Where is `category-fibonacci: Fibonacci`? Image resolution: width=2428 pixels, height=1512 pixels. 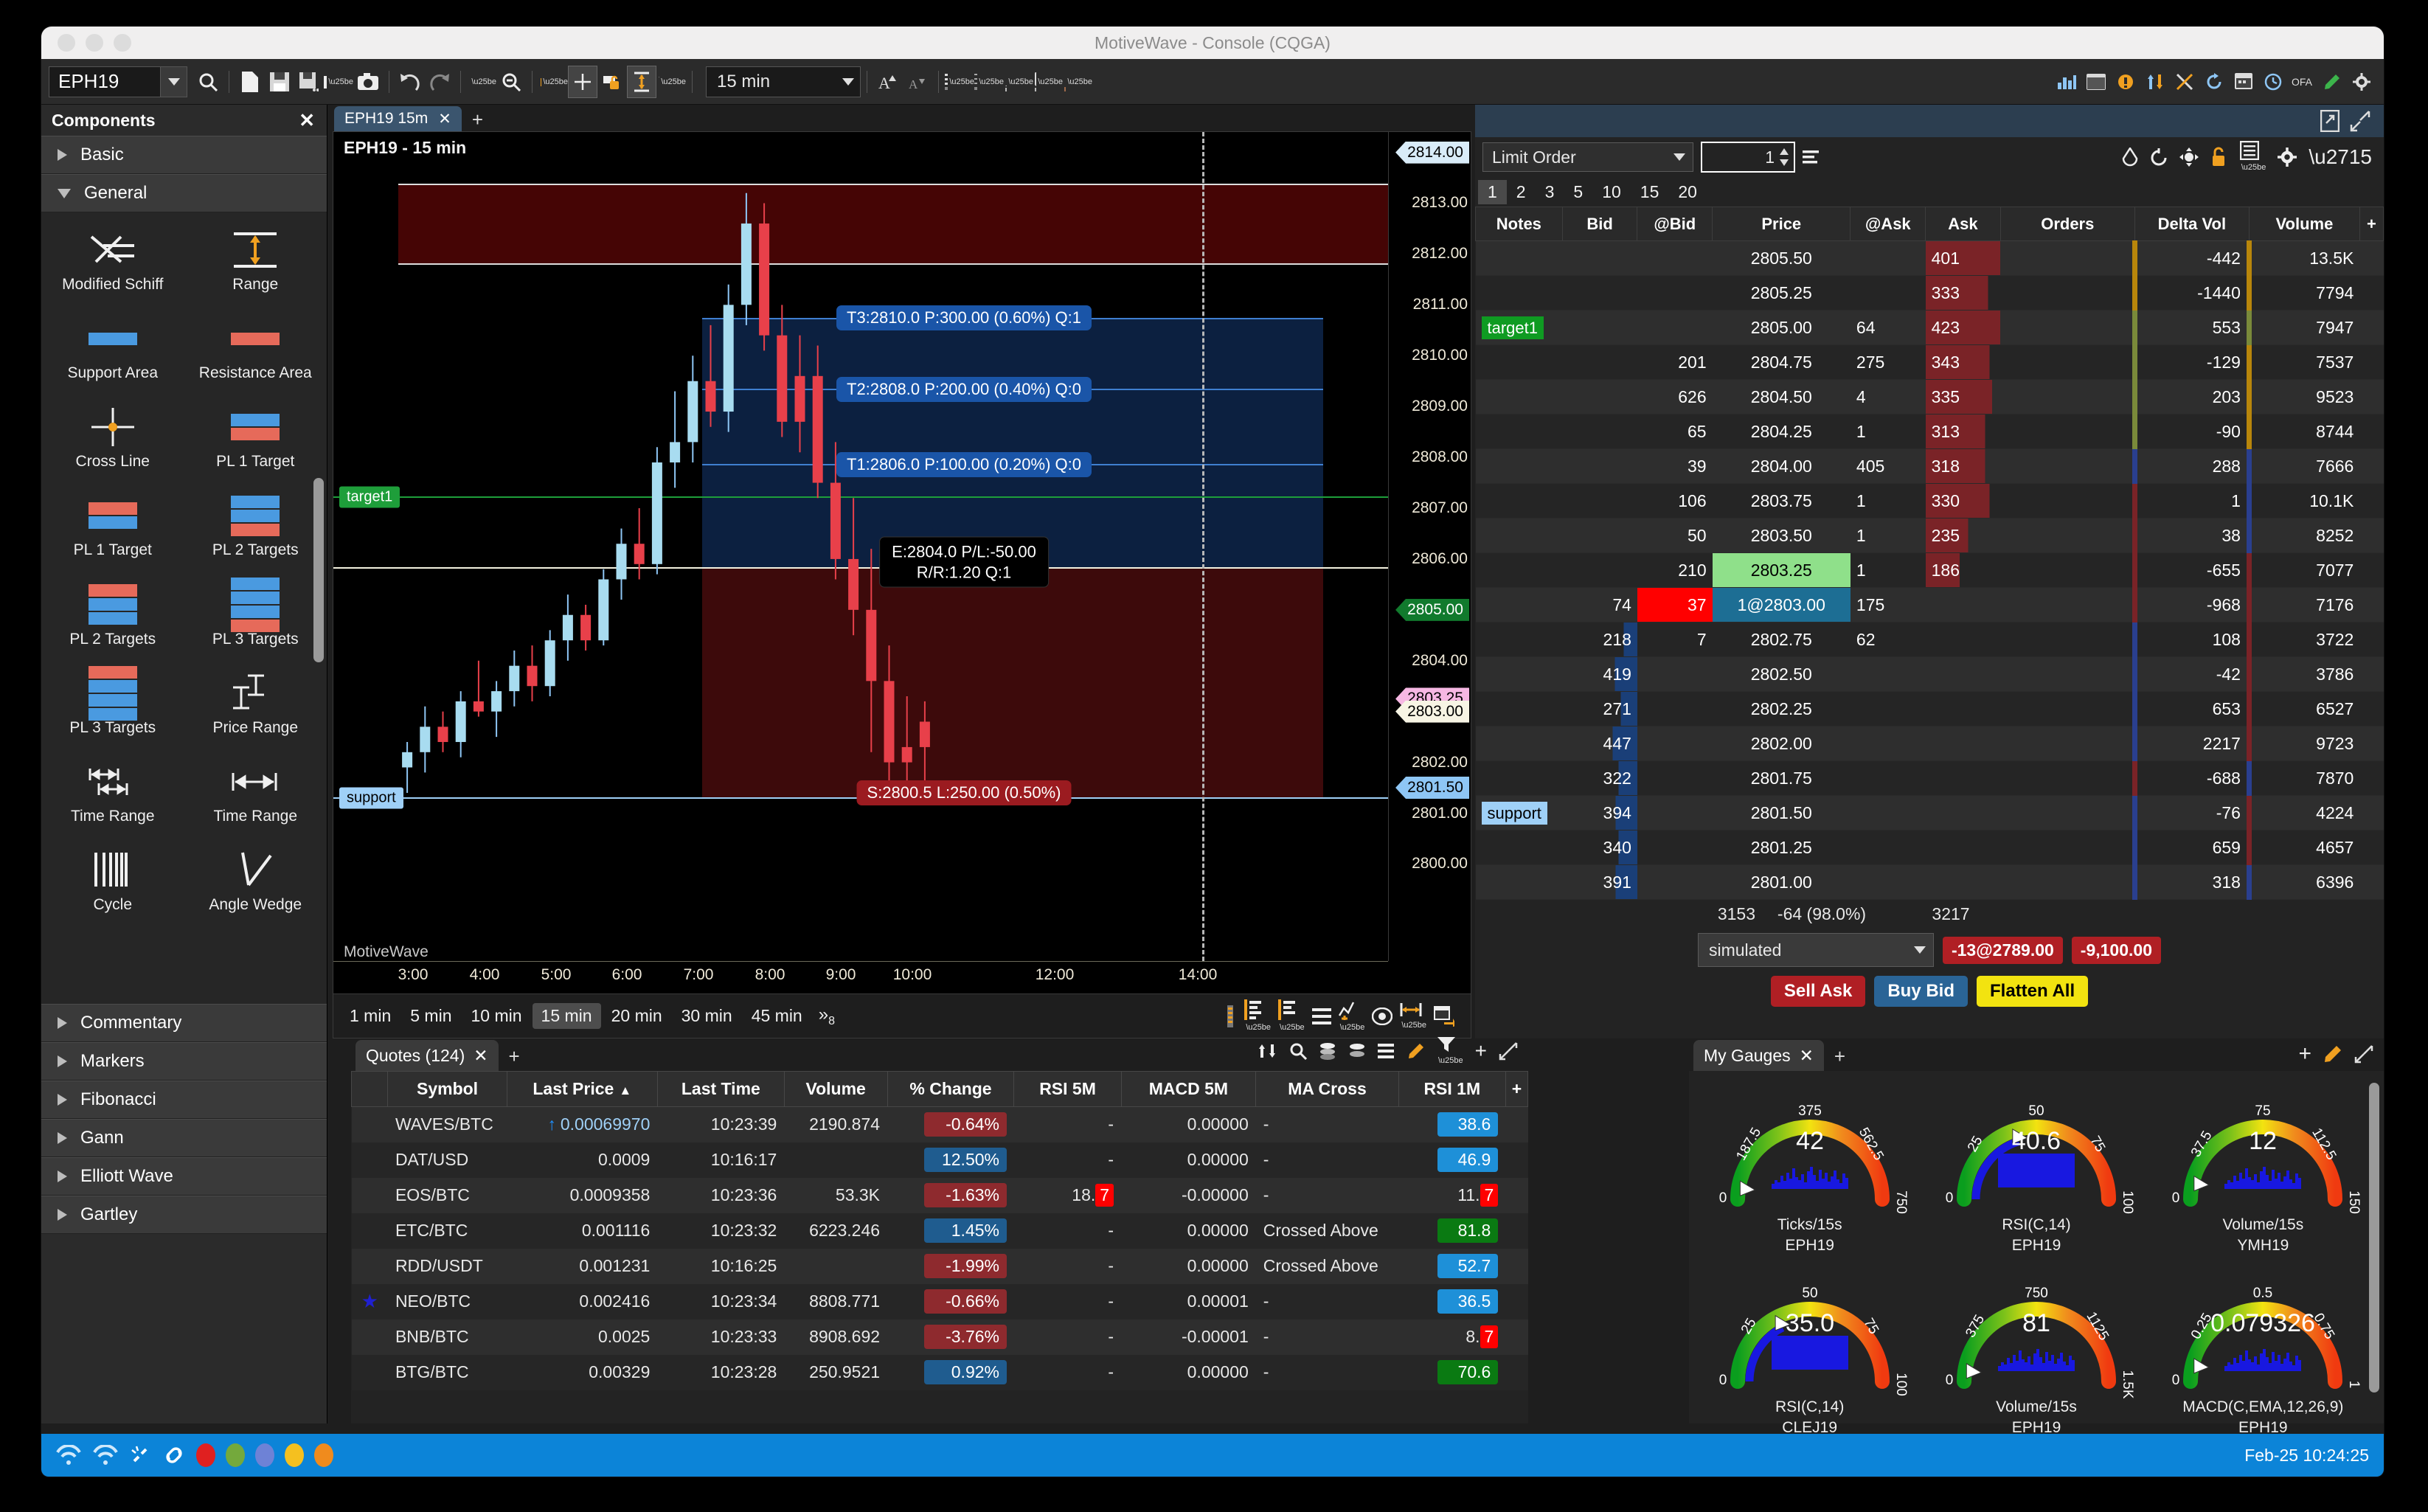
category-fibonacci: Fibonacci is located at coordinates (184, 1100).